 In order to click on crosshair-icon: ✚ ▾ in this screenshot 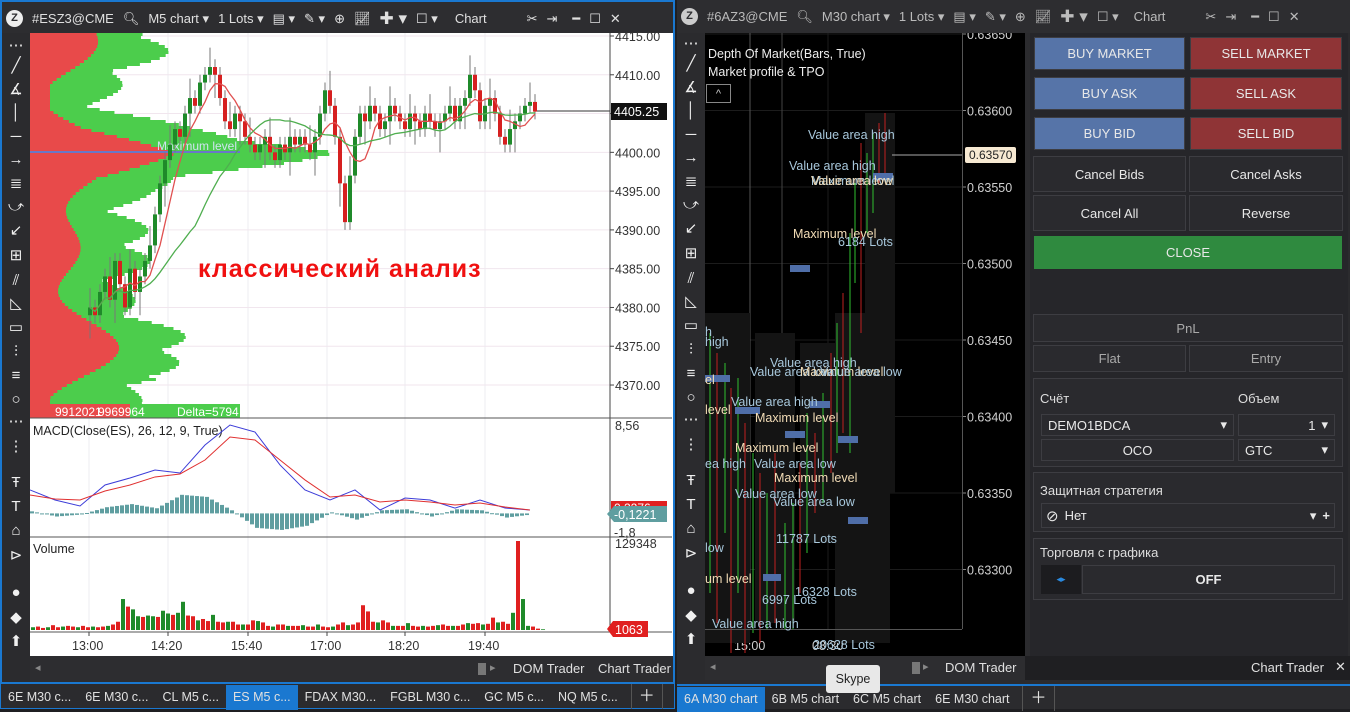, I will do `click(1074, 17)`.